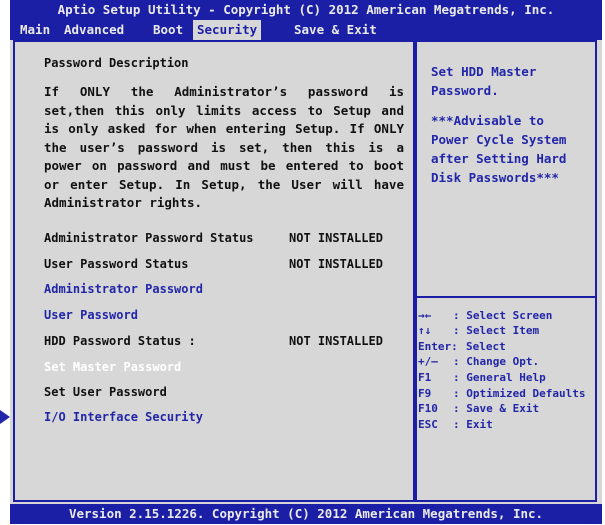  I want to click on admin-password-status-value: NOT INSTALLED, so click(336, 238).